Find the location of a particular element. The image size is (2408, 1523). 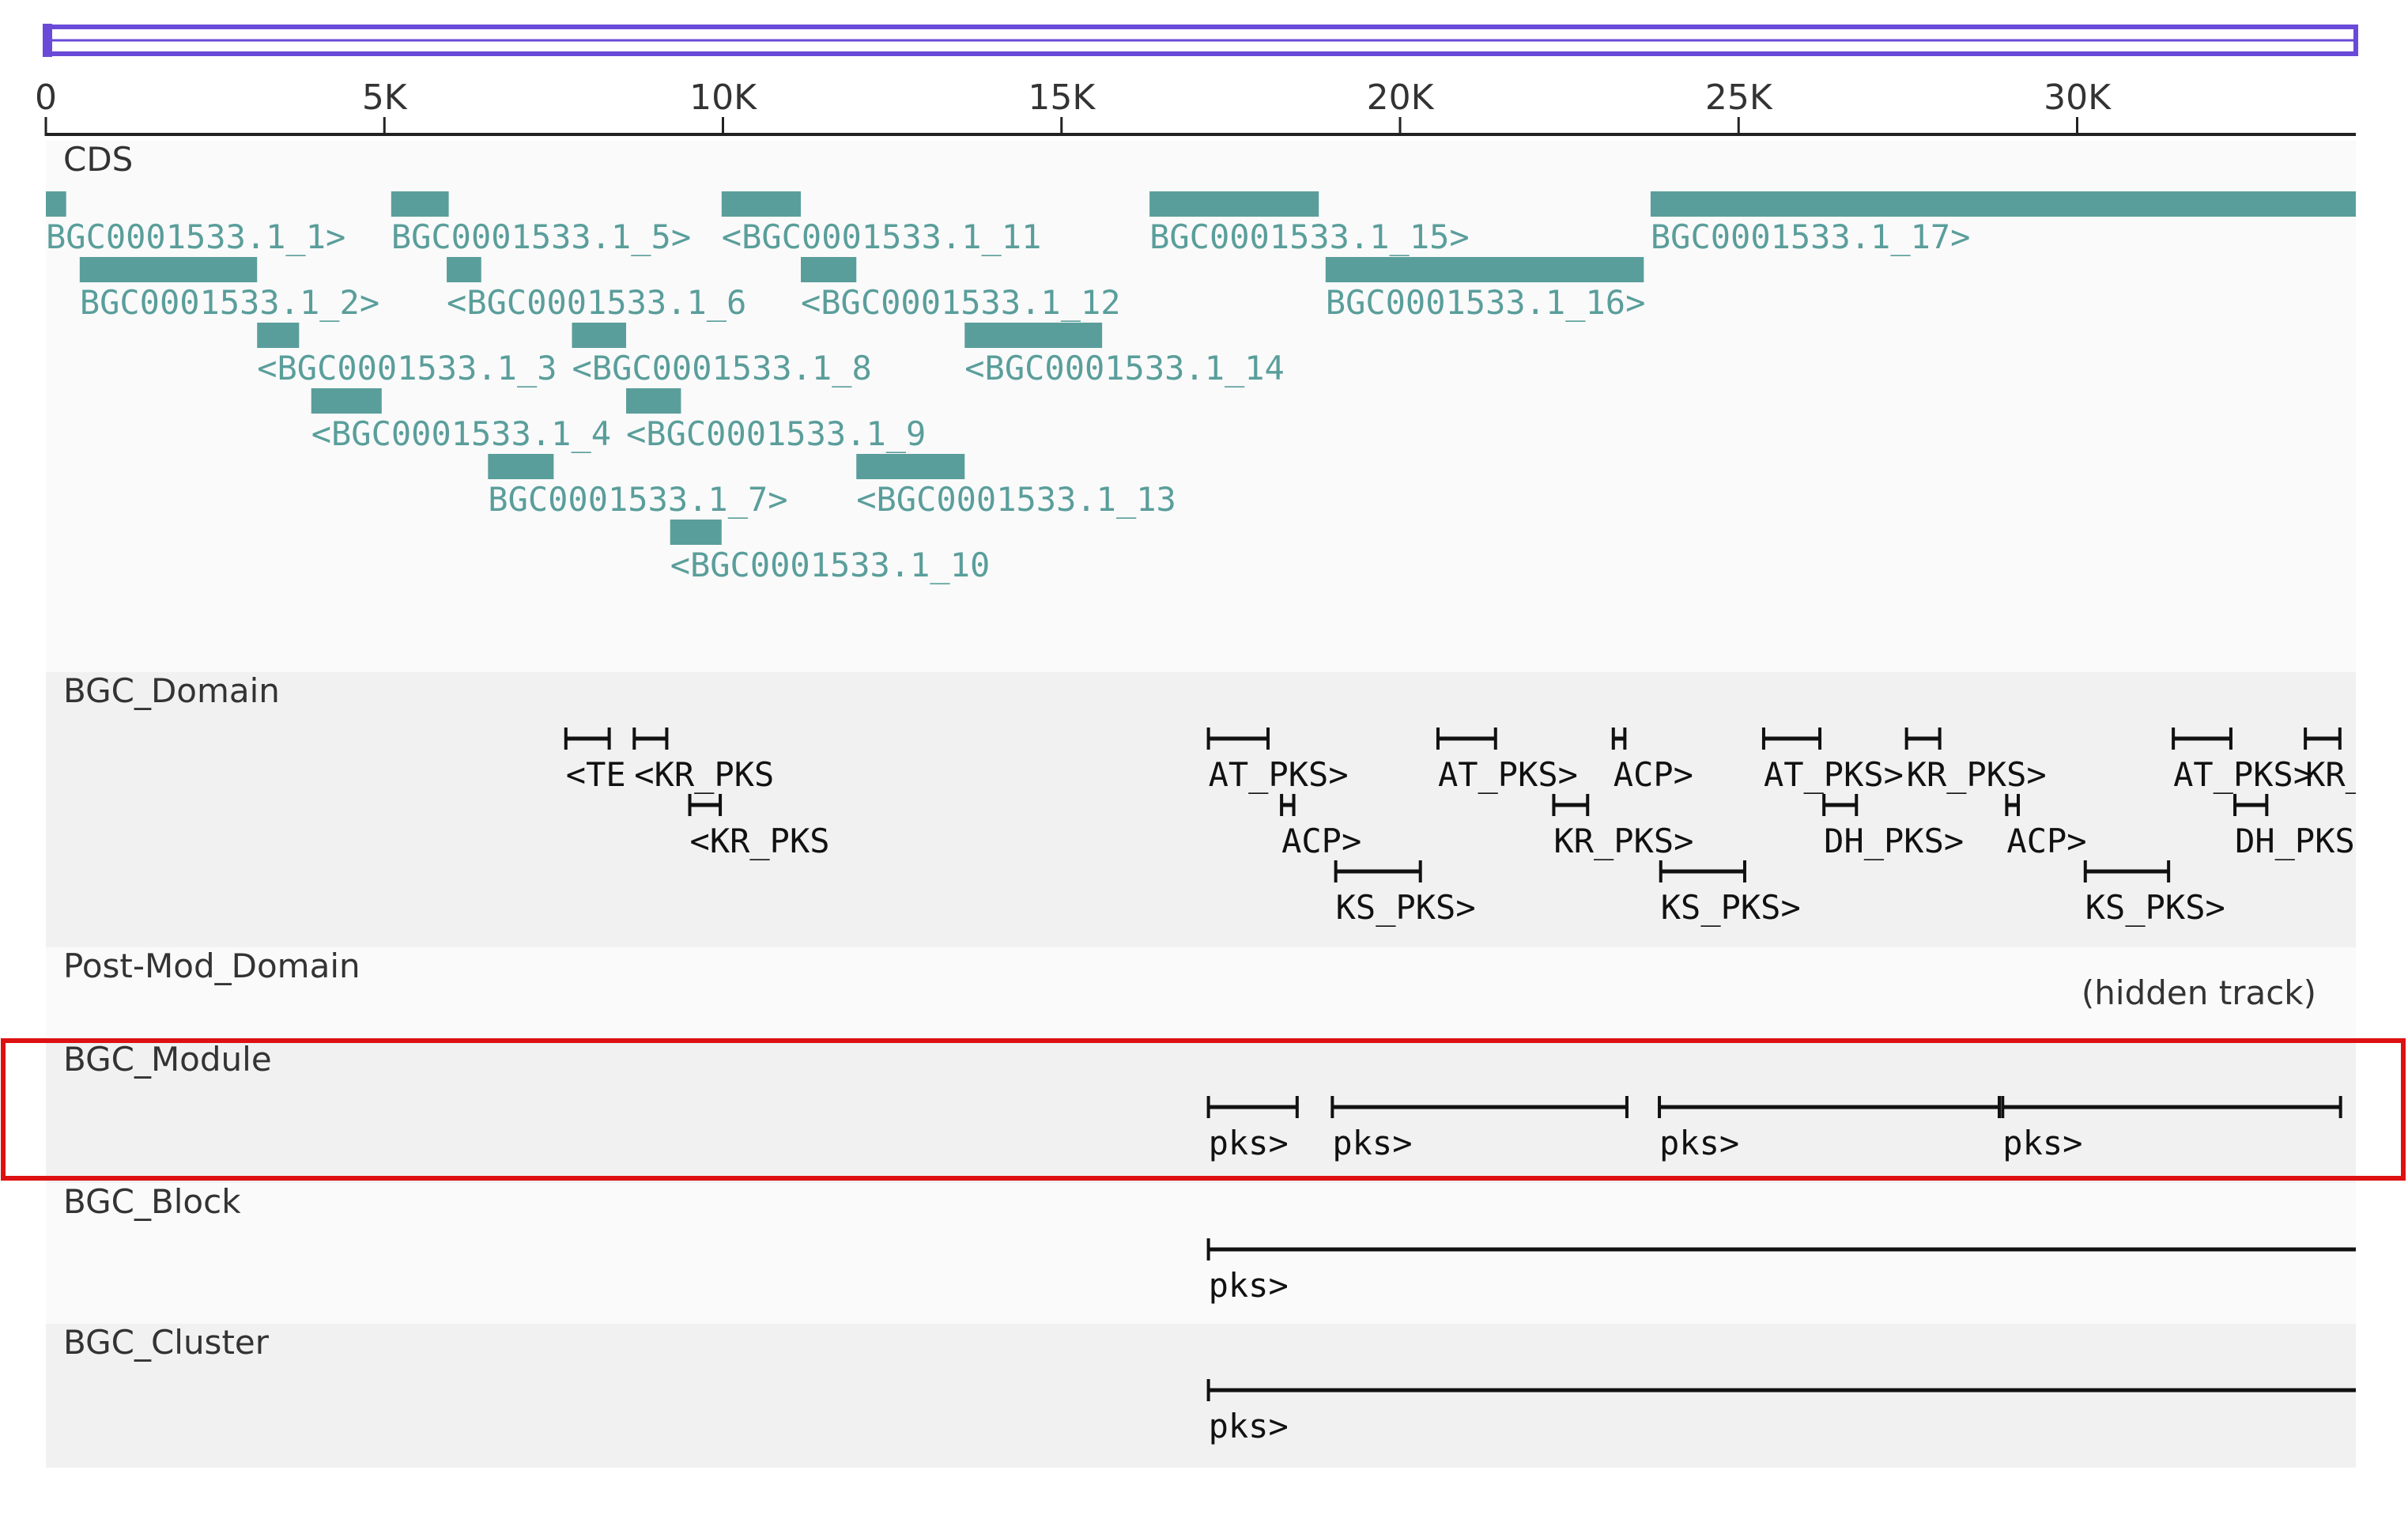

hidden-track-note: (hidden track) is located at coordinates (2199, 992).